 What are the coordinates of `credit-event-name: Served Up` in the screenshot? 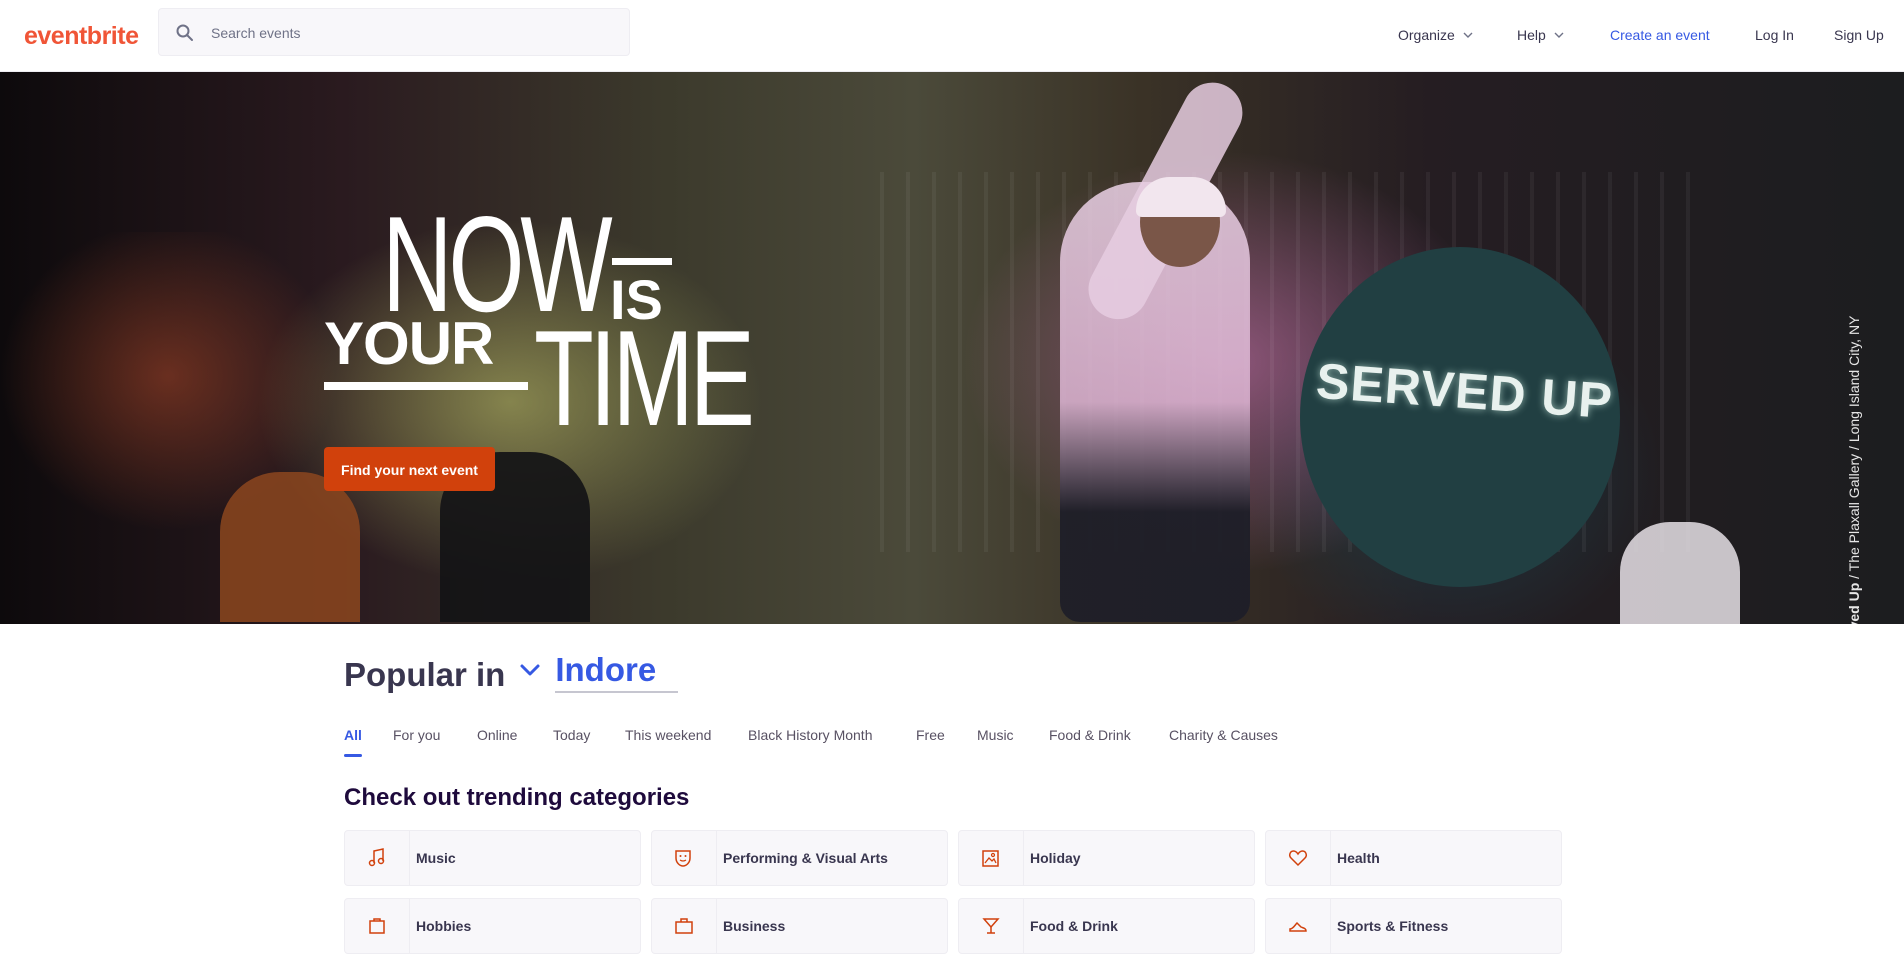 It's located at (1854, 603).